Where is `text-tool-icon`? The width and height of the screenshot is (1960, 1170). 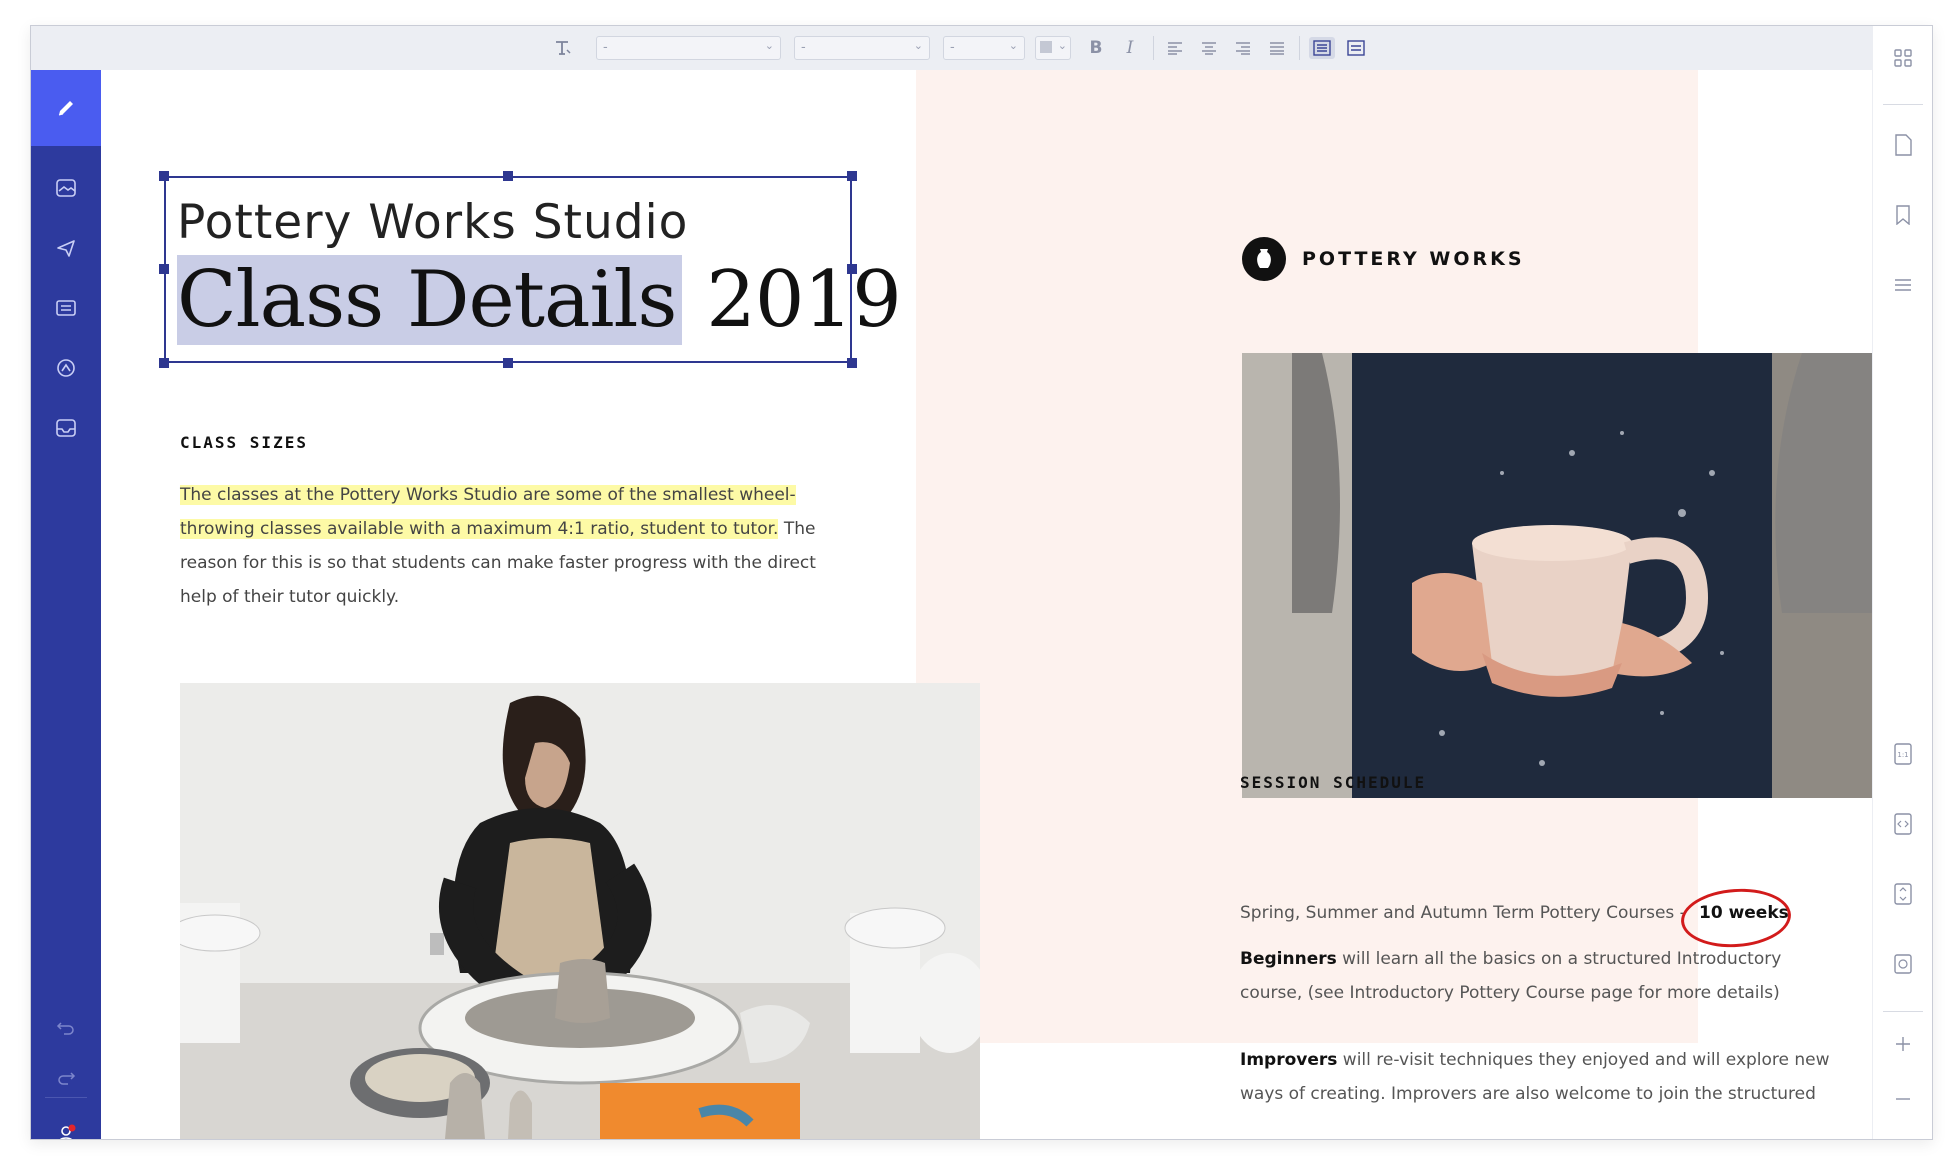
text-tool-icon is located at coordinates (563, 48).